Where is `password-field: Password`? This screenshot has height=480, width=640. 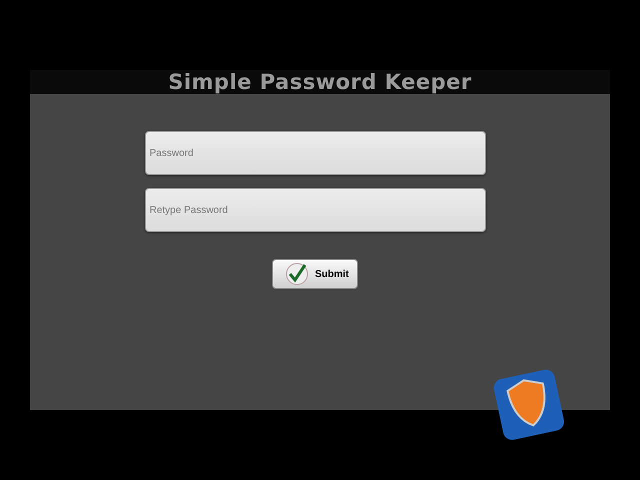 password-field: Password is located at coordinates (315, 153).